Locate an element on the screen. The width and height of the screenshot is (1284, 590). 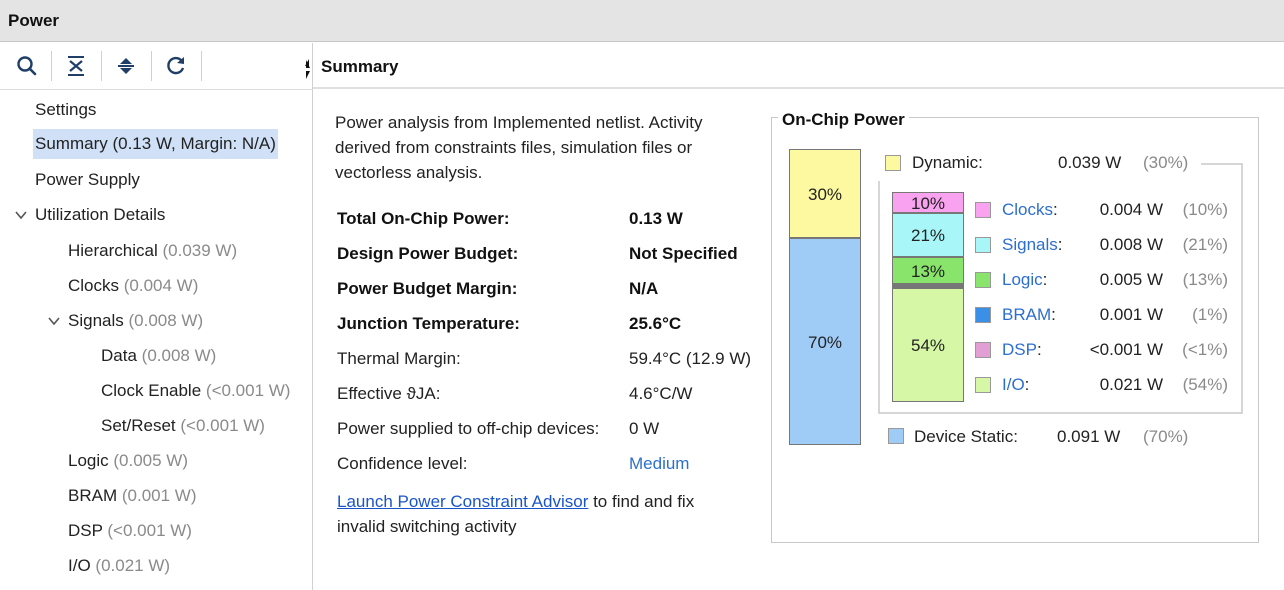
tree-item-dsp: DSP (<0.001 W) is located at coordinates (130, 531).